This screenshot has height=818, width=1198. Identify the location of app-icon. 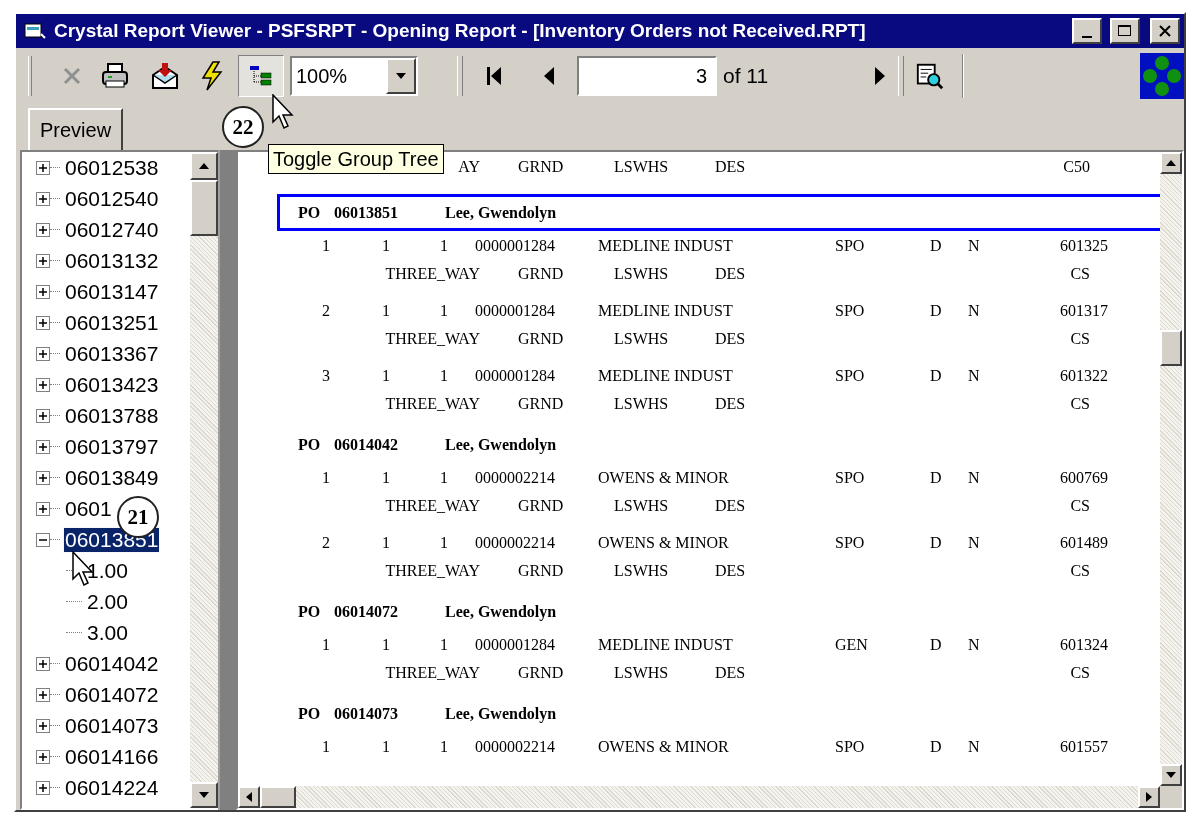
(35, 31).